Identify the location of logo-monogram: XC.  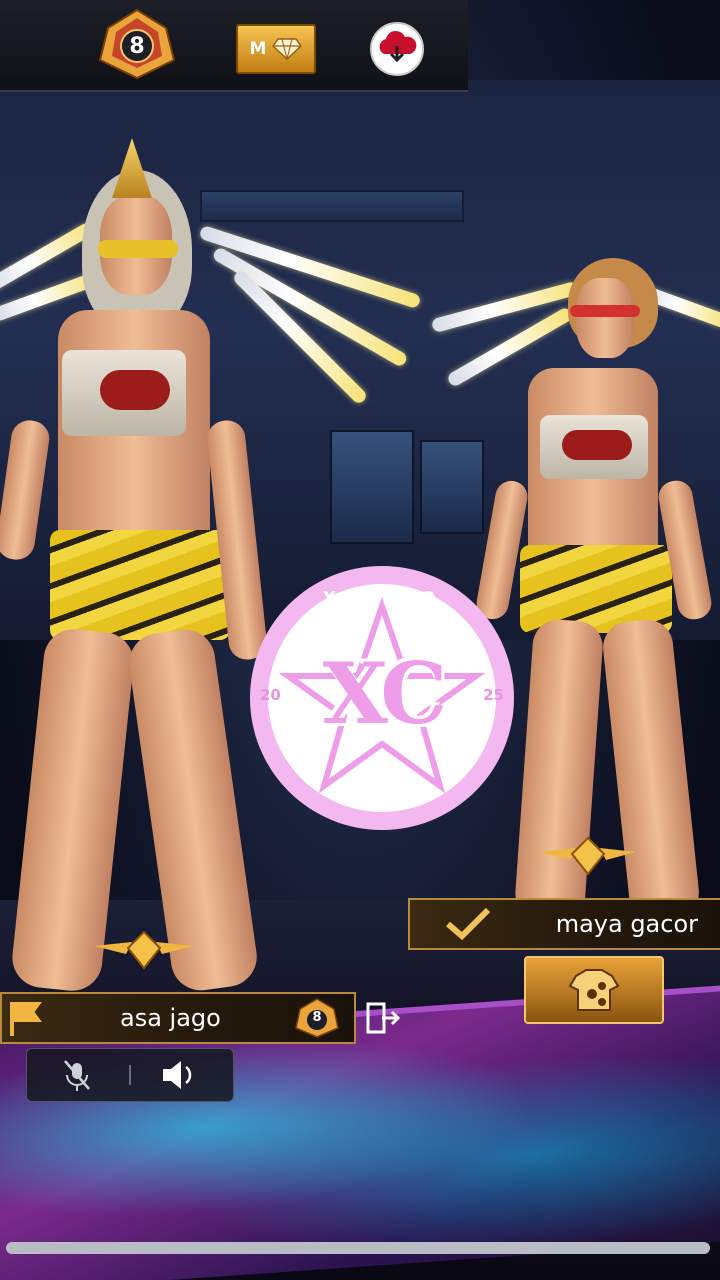
(385, 693).